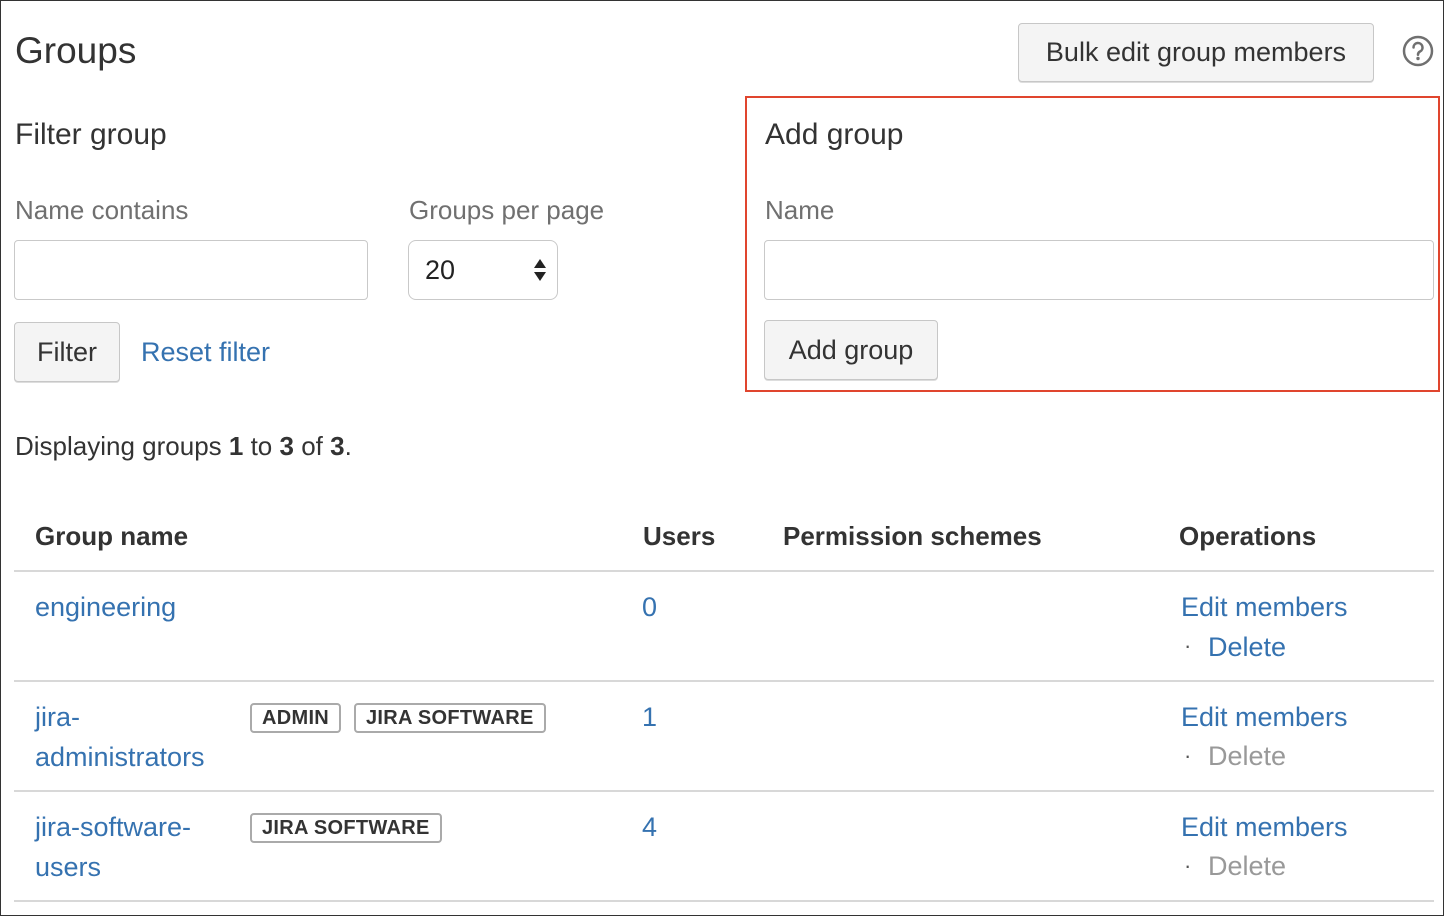 This screenshot has height=916, width=1444. Describe the element at coordinates (507, 210) in the screenshot. I see `groups-per-page-label: Groups per page` at that location.